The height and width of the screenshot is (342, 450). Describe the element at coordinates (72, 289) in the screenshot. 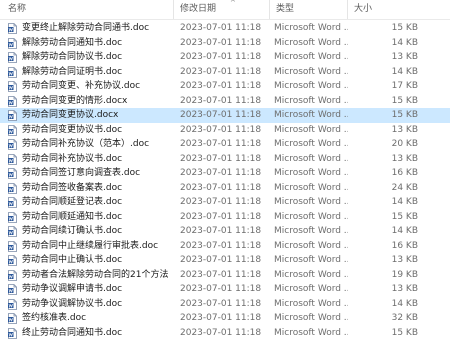

I see `file-name: 劳动争议调解申请书.doc` at that location.